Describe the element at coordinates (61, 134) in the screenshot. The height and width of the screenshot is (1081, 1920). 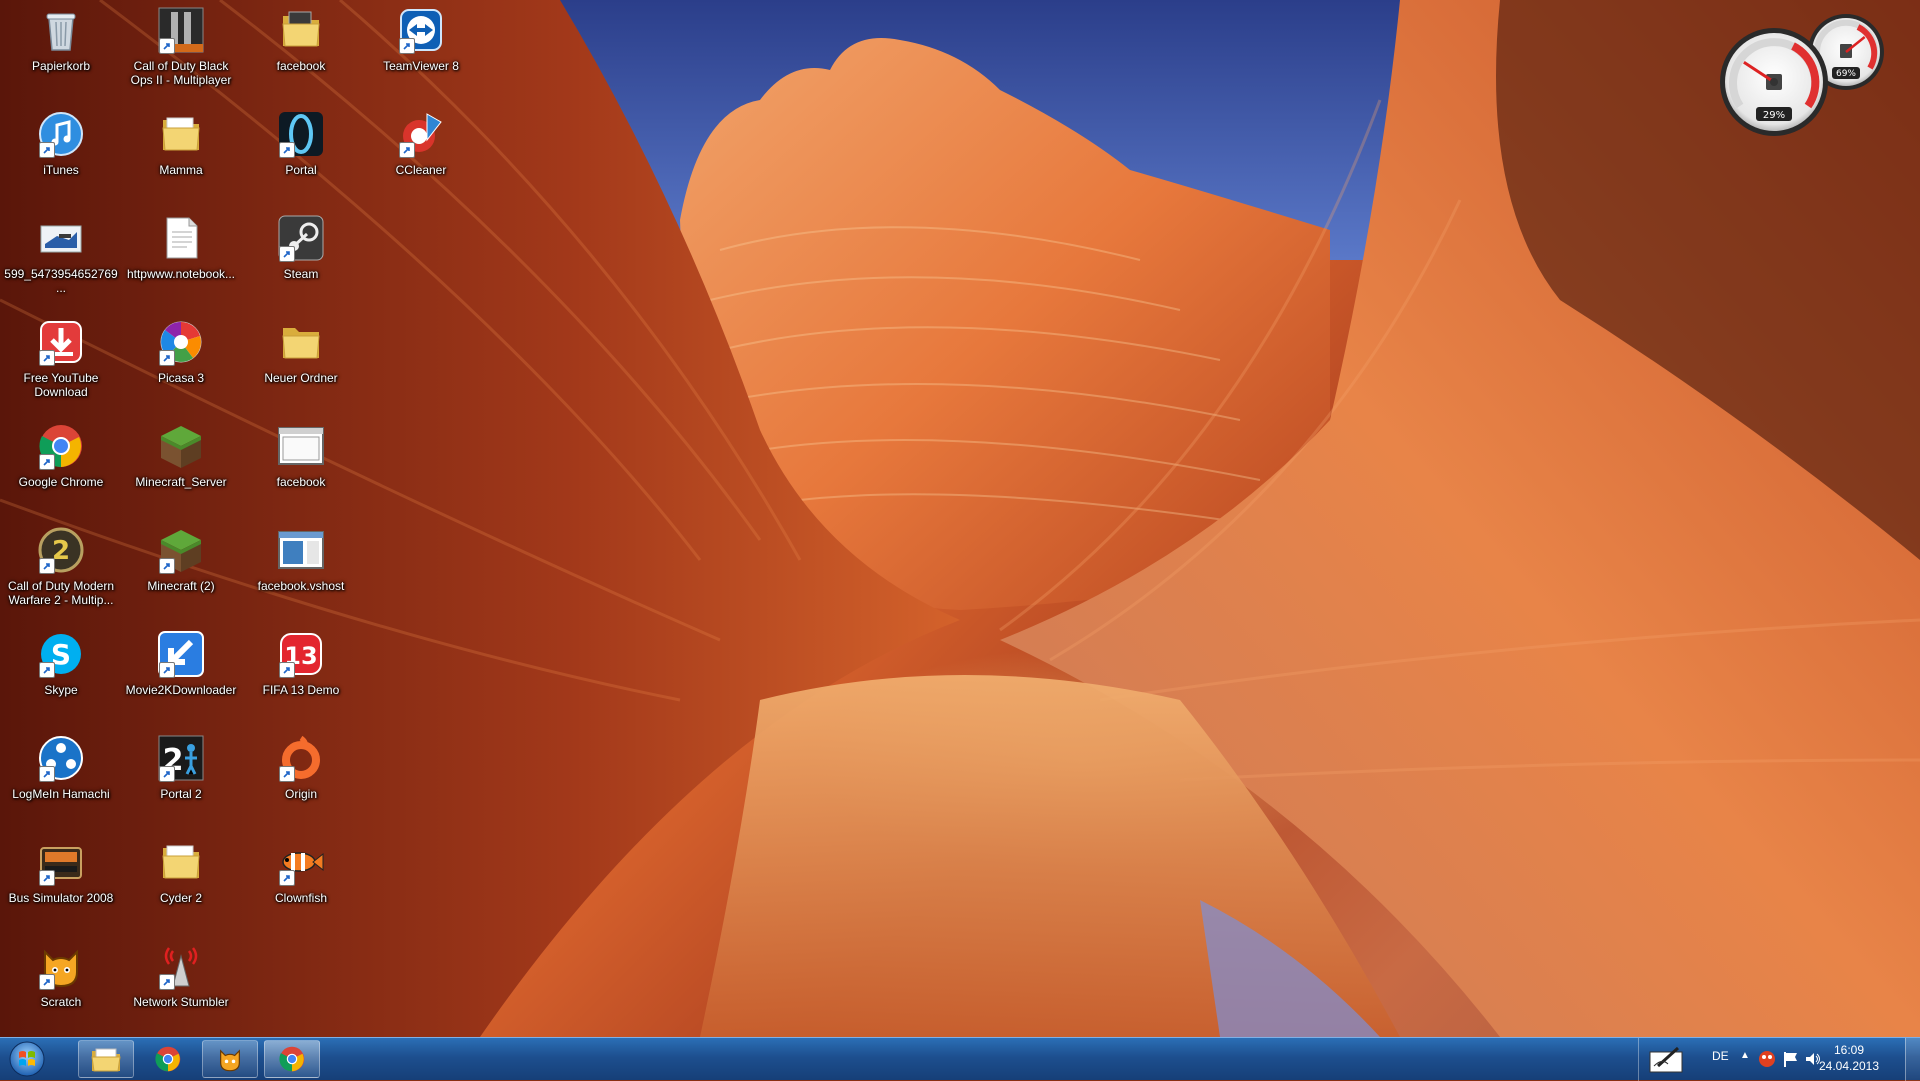
I see `itunes-icon` at that location.